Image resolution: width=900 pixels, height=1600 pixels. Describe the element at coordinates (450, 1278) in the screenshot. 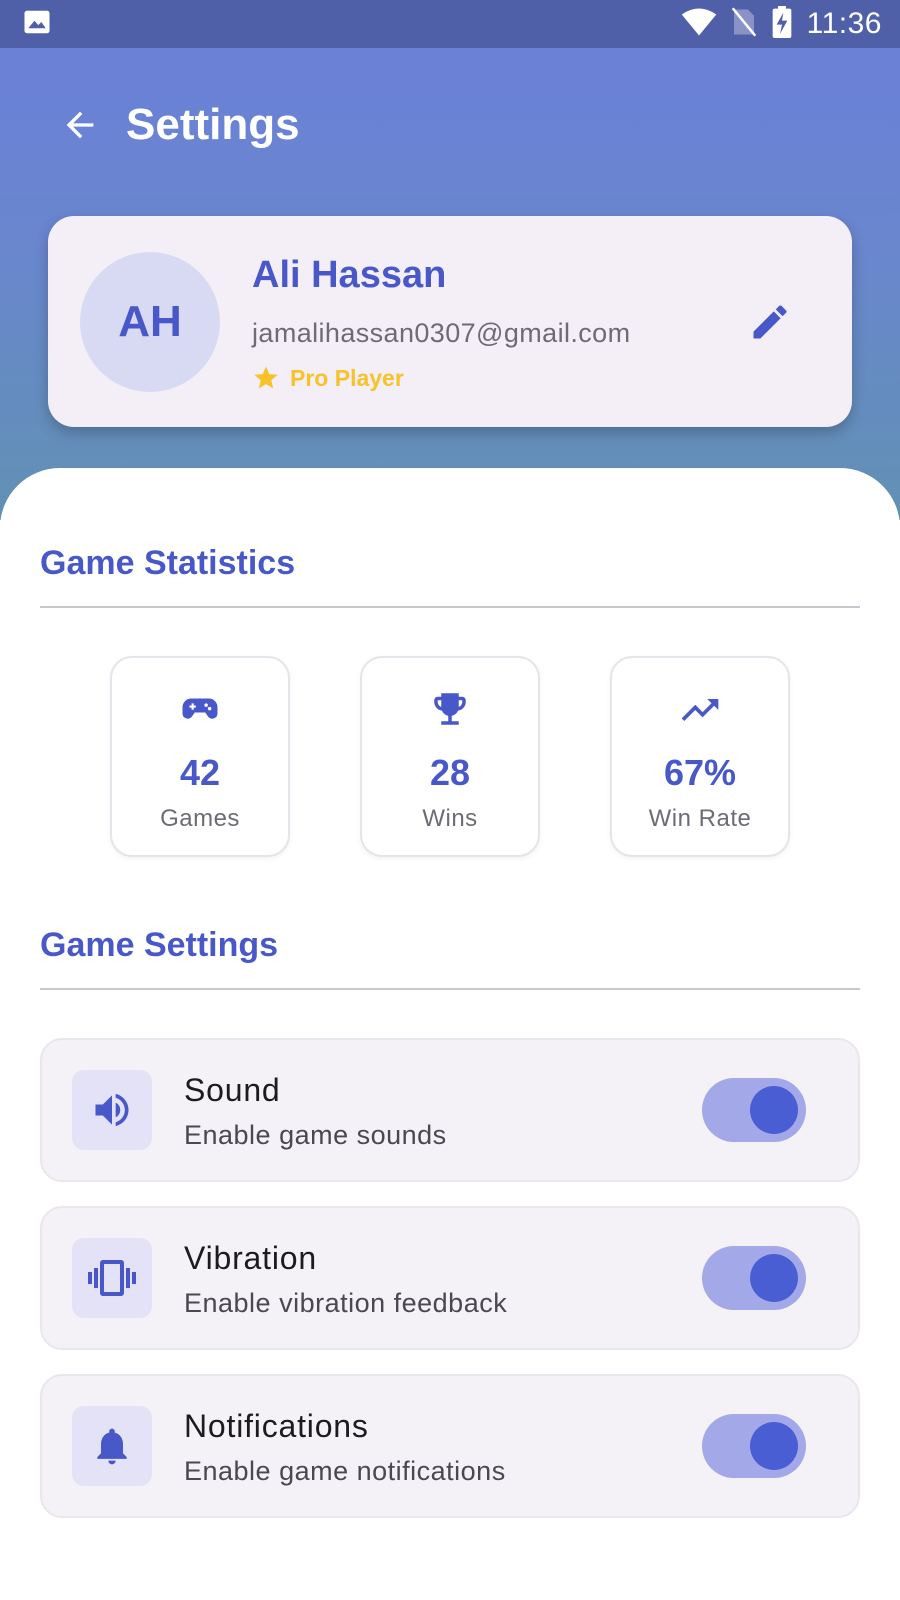

I see `setting-vibration: Vibration Enable vibration feedback` at that location.